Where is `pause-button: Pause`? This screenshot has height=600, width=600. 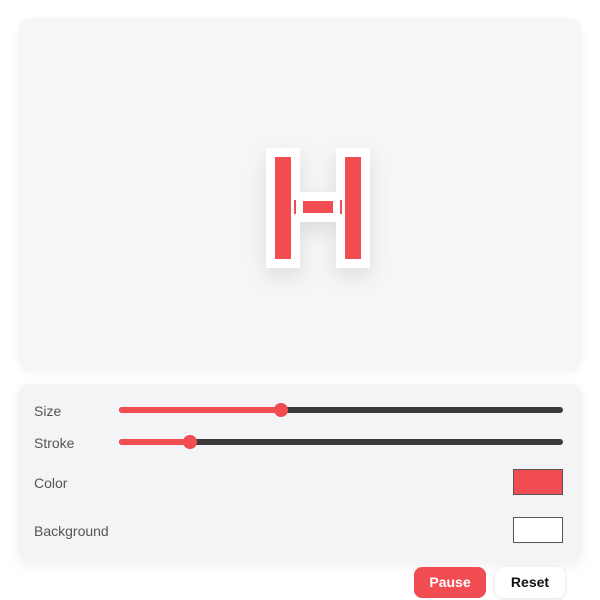 pause-button: Pause is located at coordinates (450, 582).